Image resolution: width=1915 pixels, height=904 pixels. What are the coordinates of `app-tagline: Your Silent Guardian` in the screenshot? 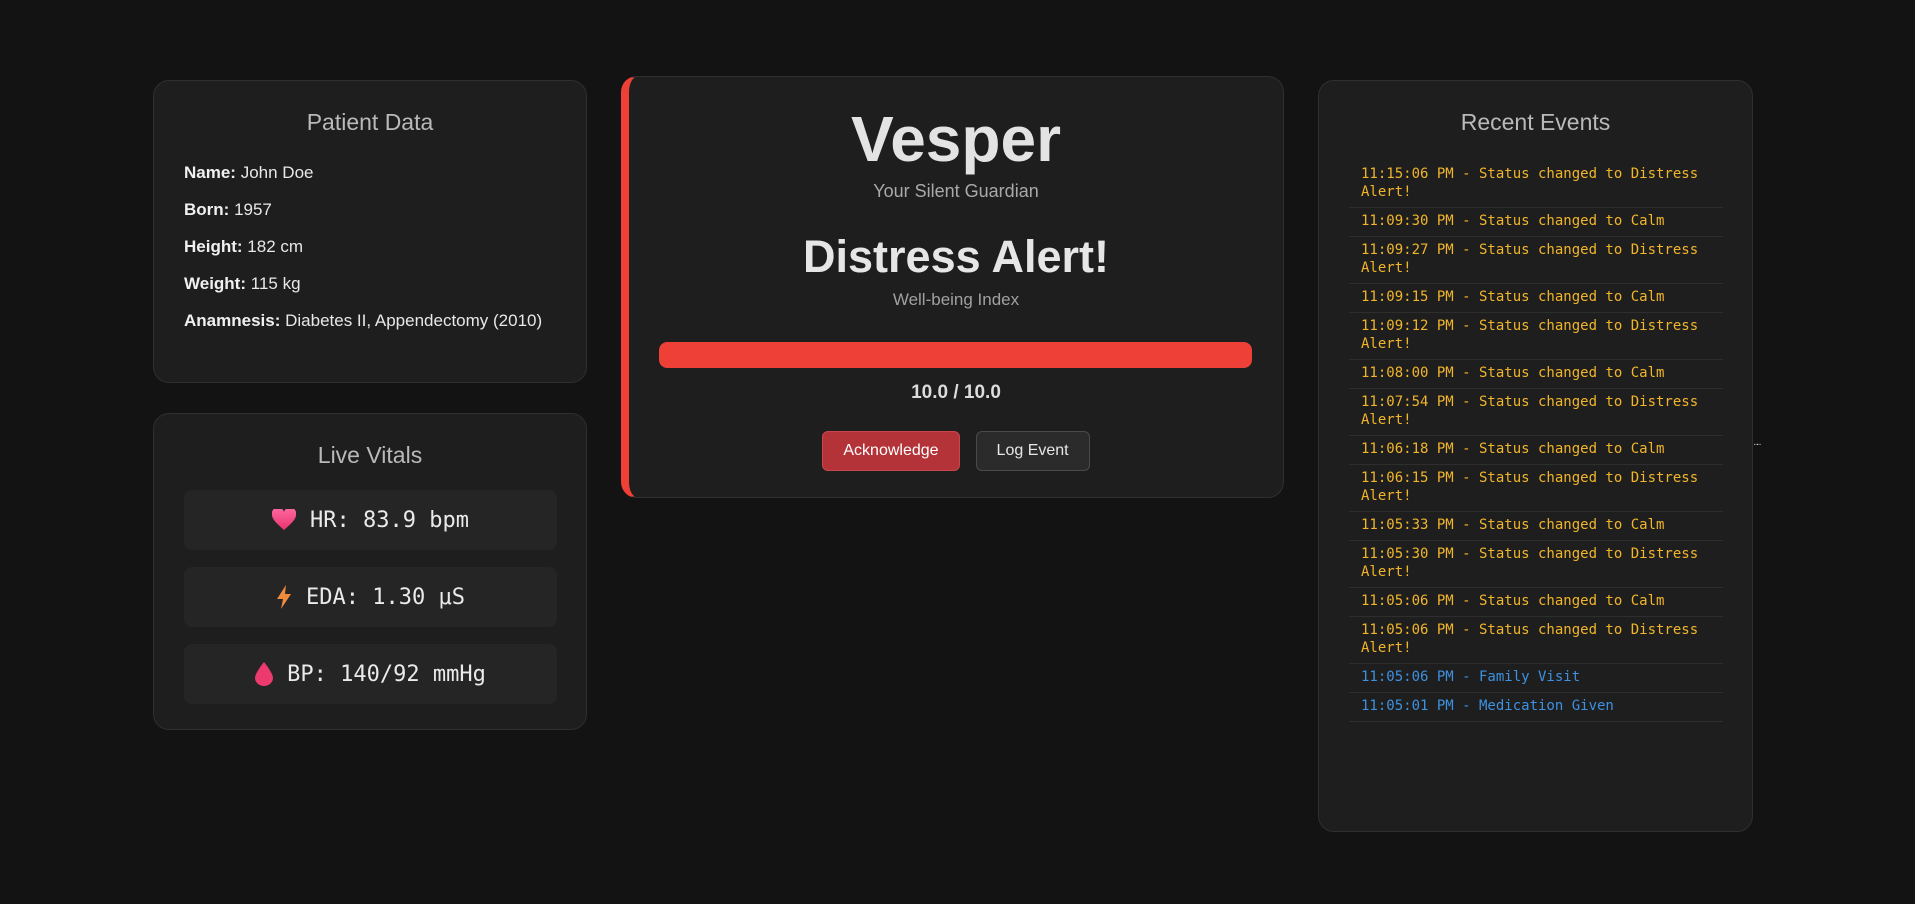 It's located at (956, 191).